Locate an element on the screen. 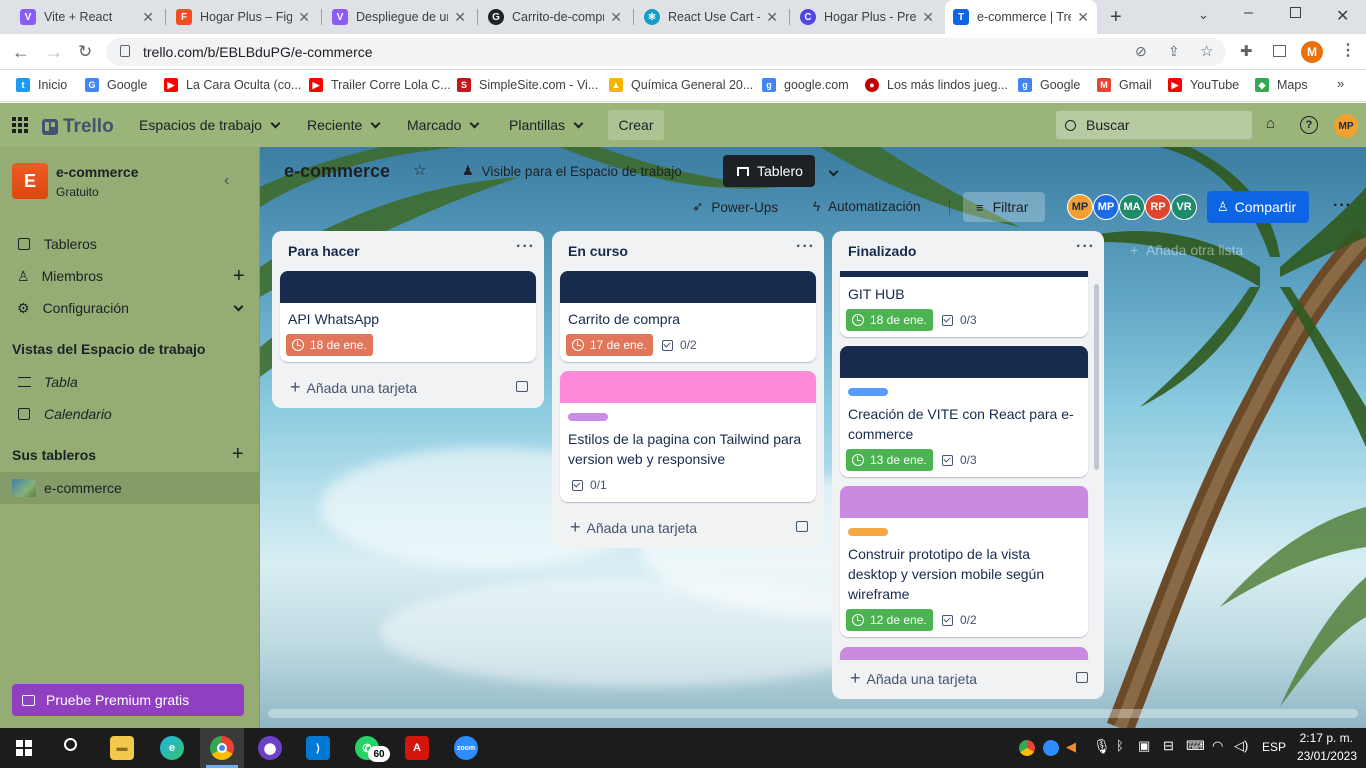  tray-network-app-icon: ▣ is located at coordinates (1144, 746).